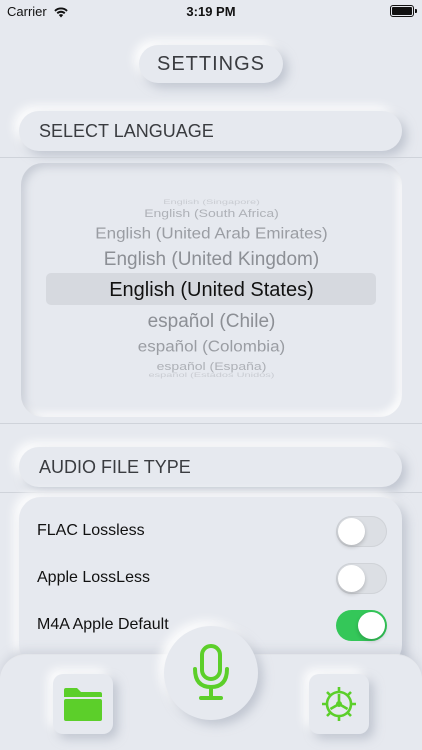 Image resolution: width=422 pixels, height=750 pixels. I want to click on status-bar: Carrier 3:19 PM, so click(211, 12).